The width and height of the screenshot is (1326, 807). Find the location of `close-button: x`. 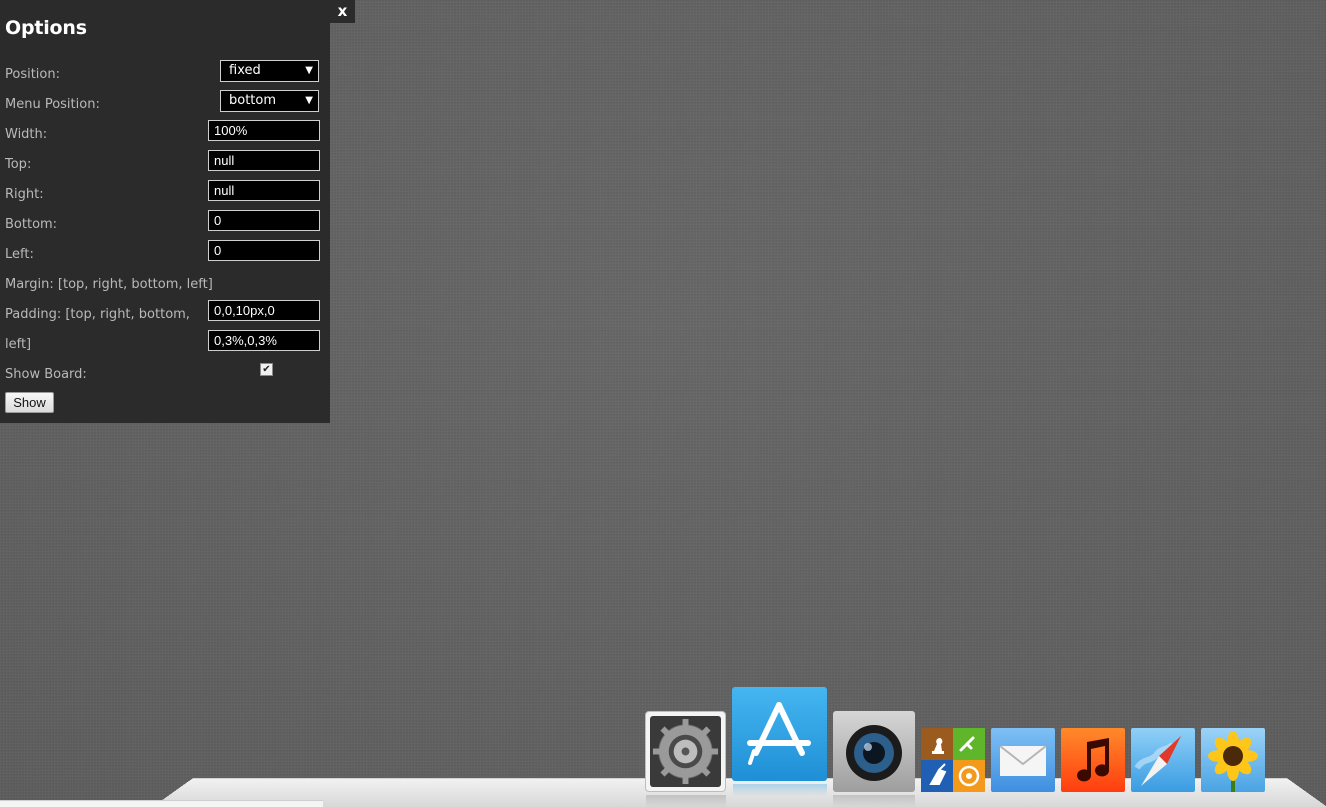

close-button: x is located at coordinates (342, 11).